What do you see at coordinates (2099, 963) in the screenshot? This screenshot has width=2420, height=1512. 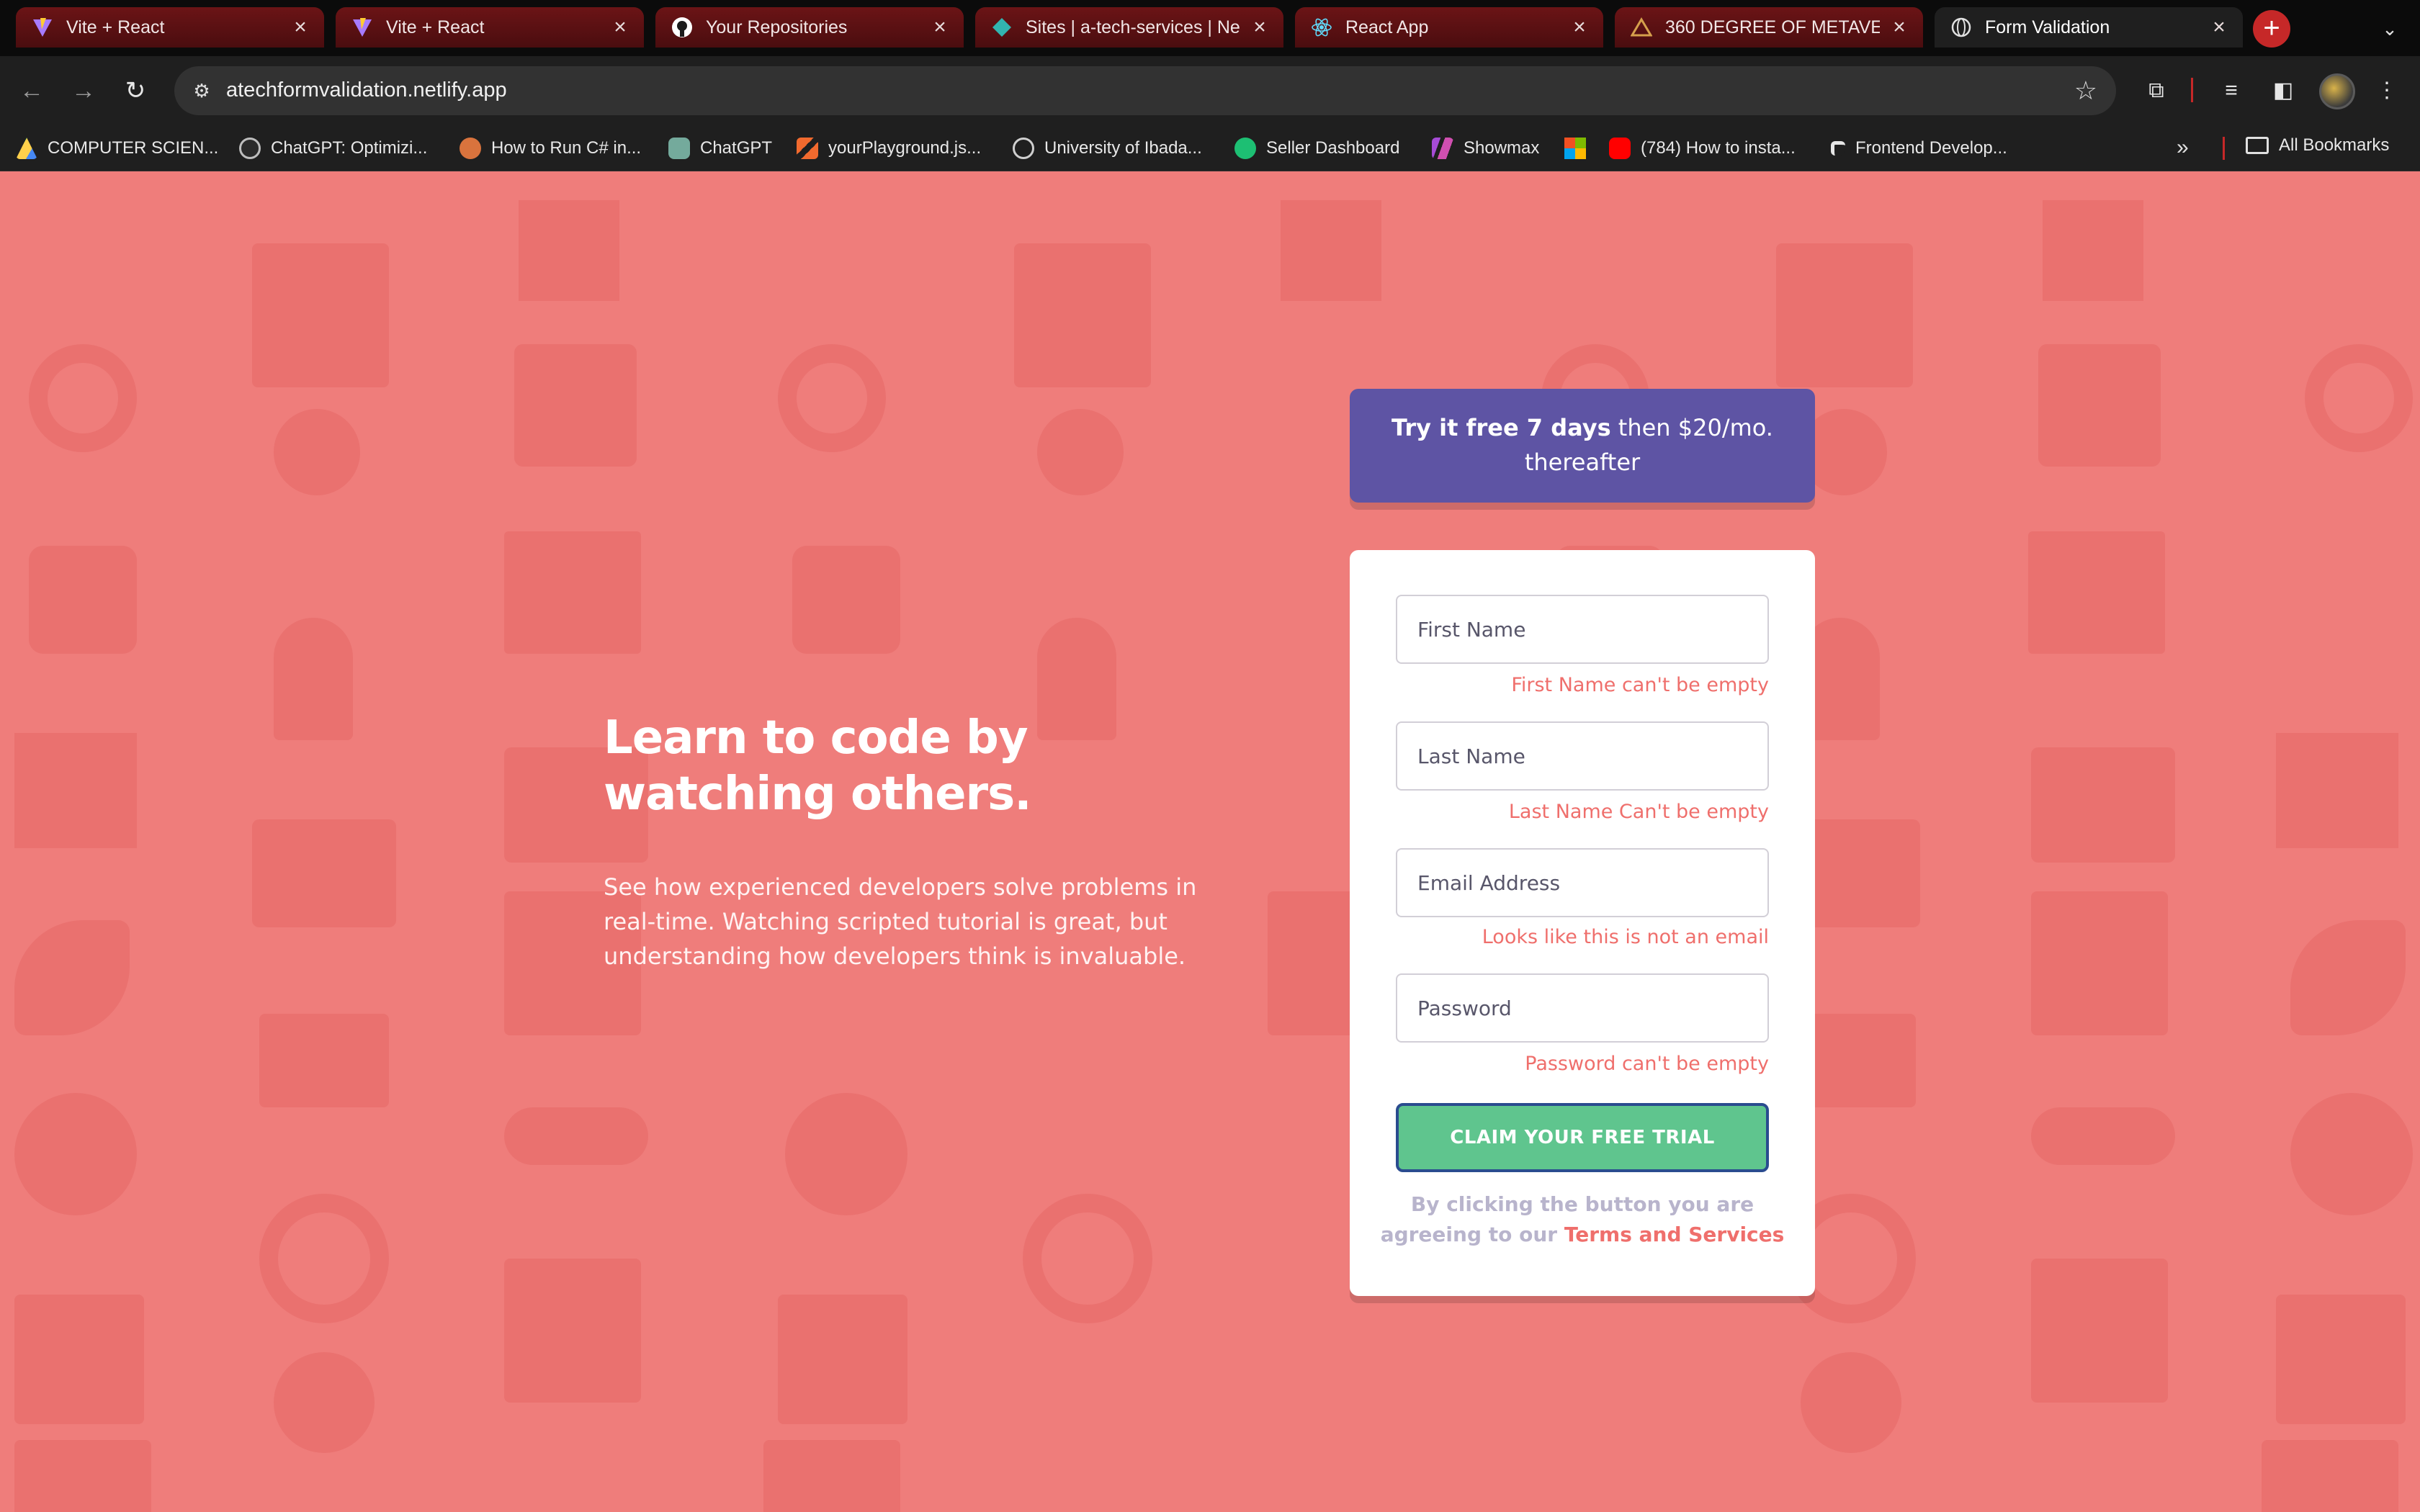 I see `browser-search-icon` at bounding box center [2099, 963].